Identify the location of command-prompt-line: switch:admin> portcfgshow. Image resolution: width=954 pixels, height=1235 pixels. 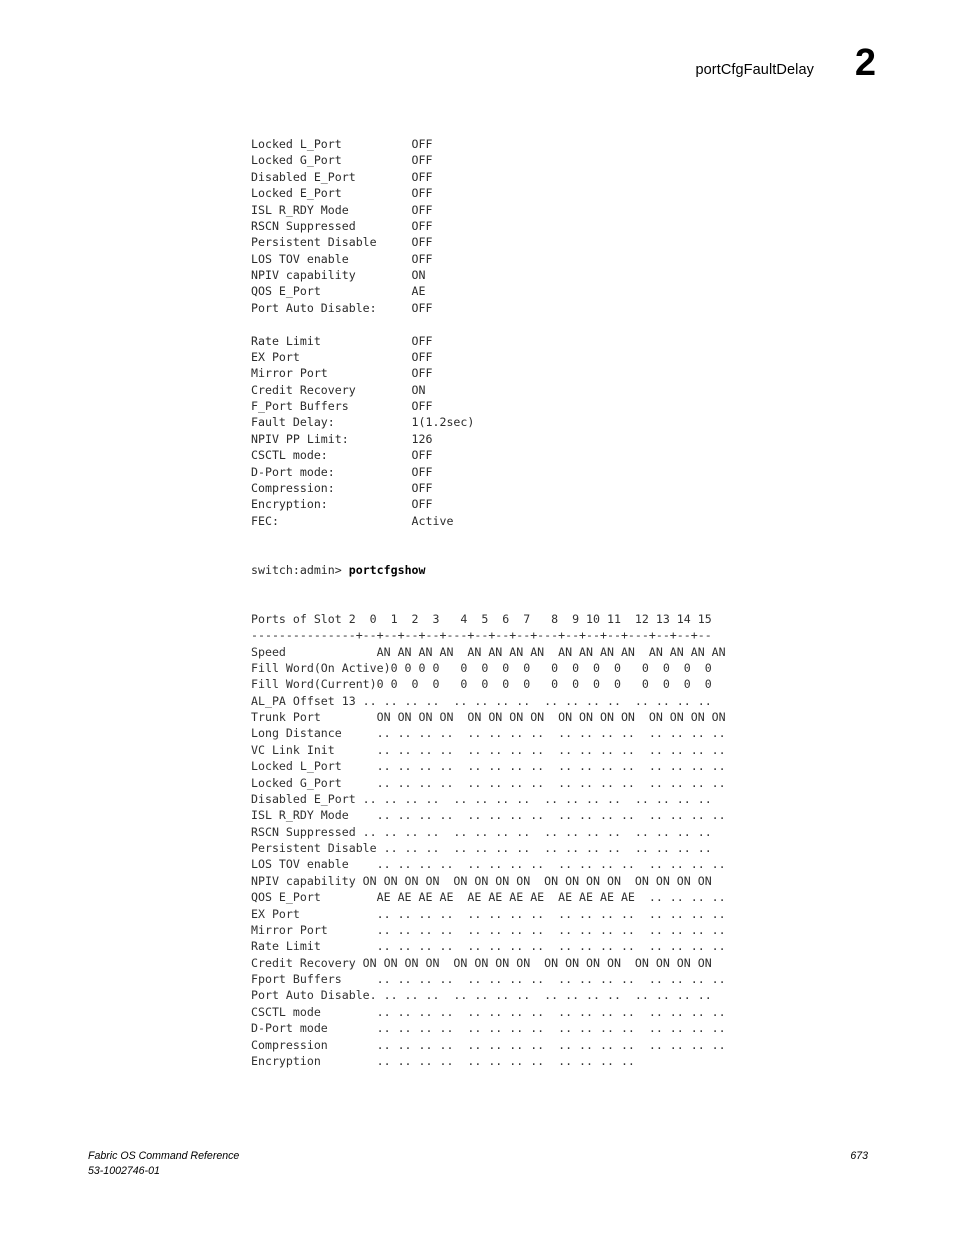
(581, 570).